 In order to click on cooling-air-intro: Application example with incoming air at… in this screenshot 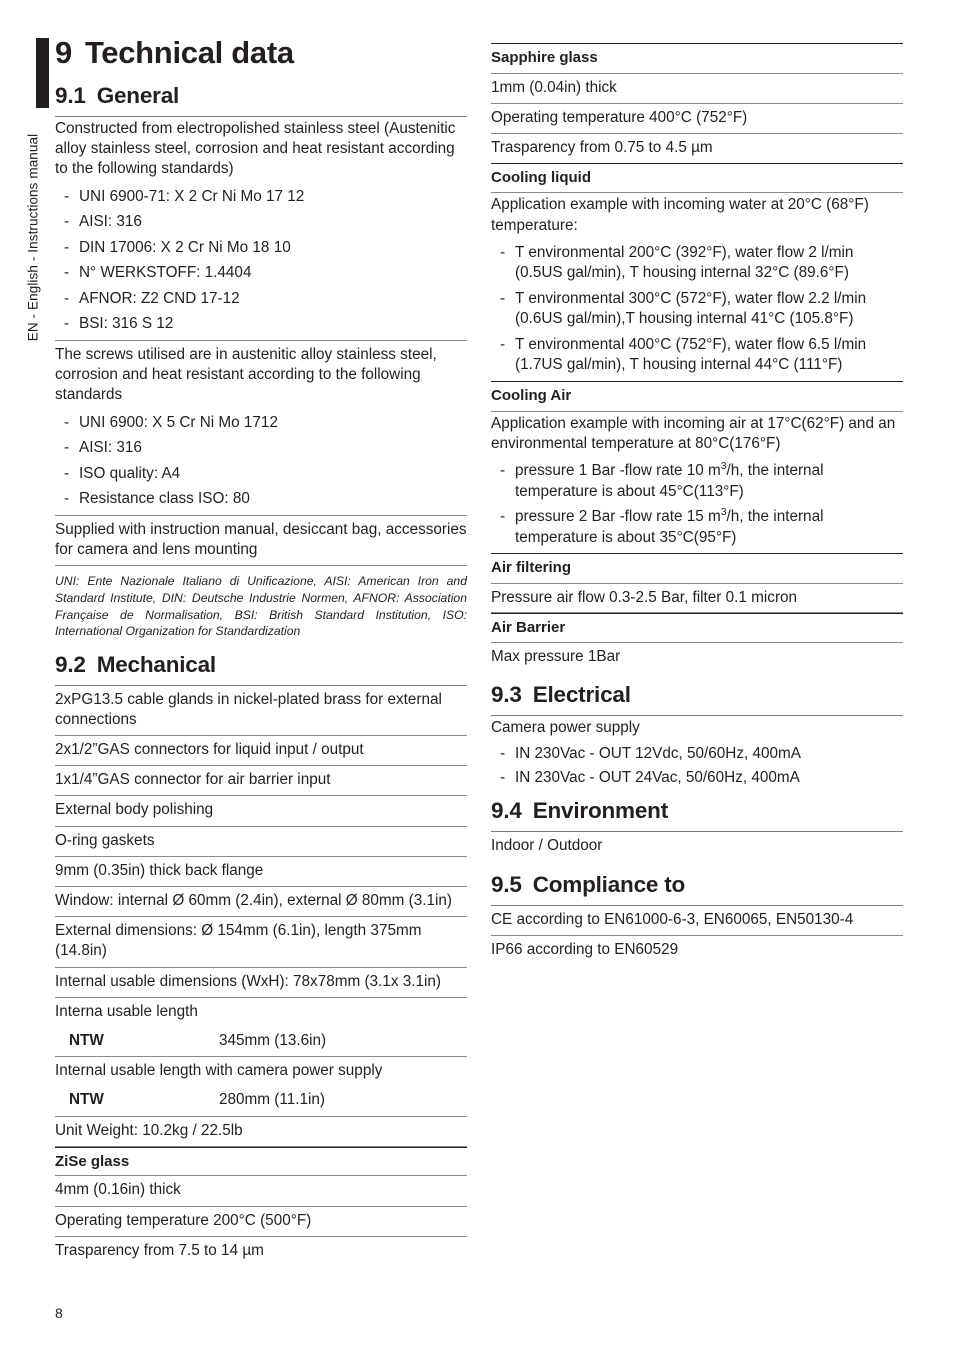, I will do `click(693, 433)`.